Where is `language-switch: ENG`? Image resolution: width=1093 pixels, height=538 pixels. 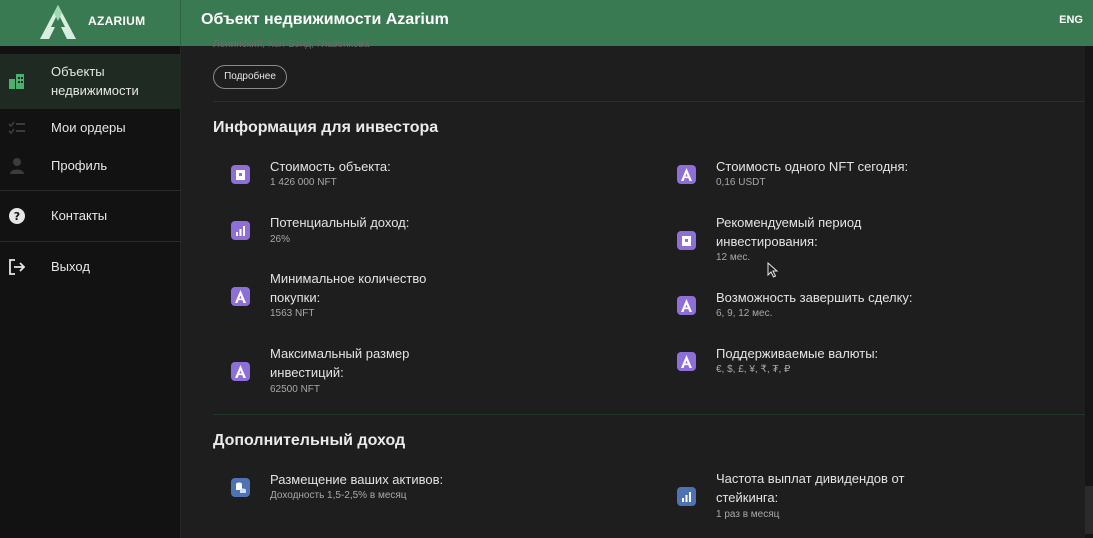 language-switch: ENG is located at coordinates (1071, 20).